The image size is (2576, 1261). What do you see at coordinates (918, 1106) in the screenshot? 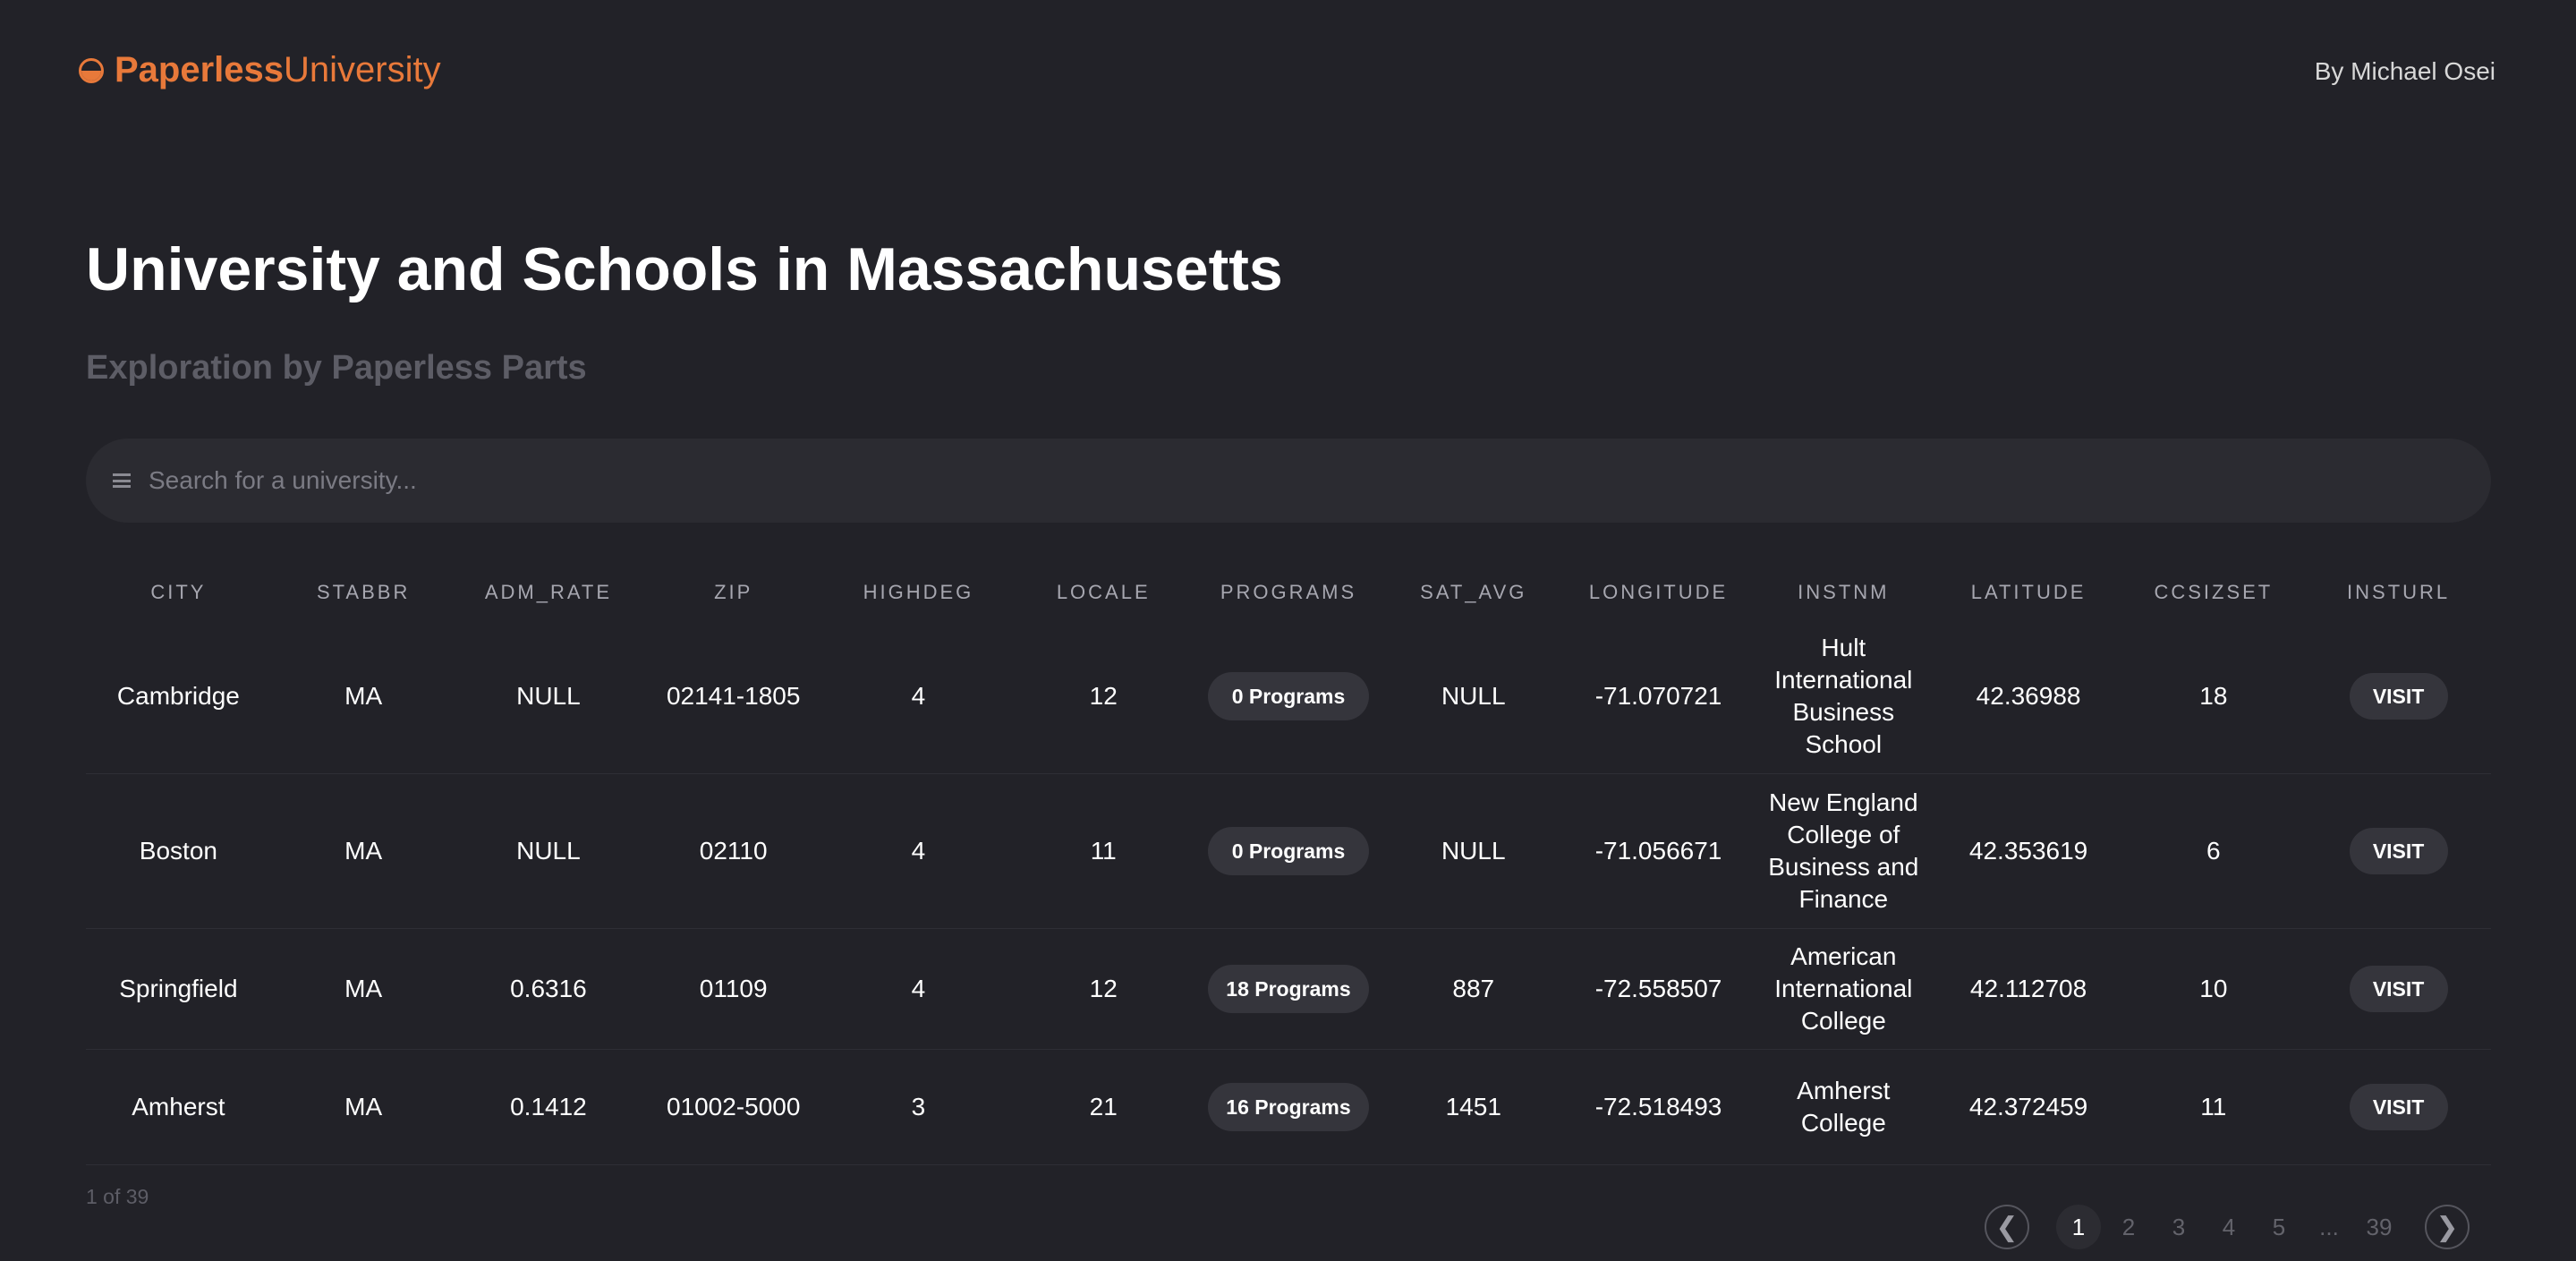
I see `cell-highdeg: 3` at bounding box center [918, 1106].